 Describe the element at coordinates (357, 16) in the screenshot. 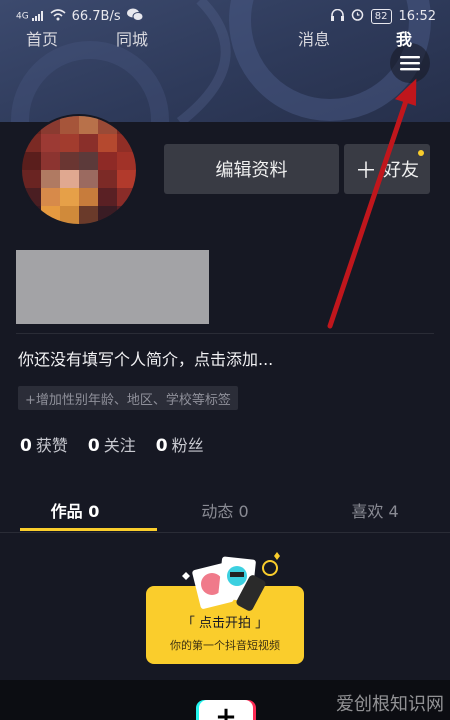

I see `alarm-icon` at that location.